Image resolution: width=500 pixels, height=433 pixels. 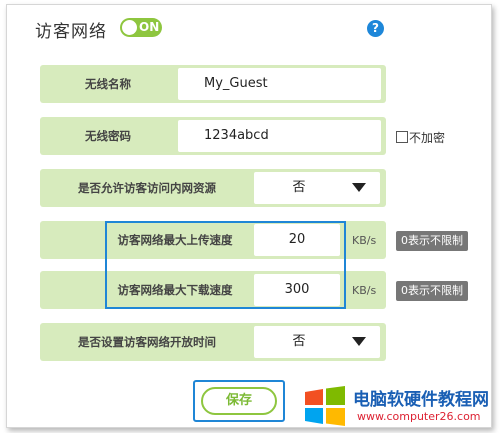 I want to click on save-highlight-box: 保存, so click(x=239, y=401).